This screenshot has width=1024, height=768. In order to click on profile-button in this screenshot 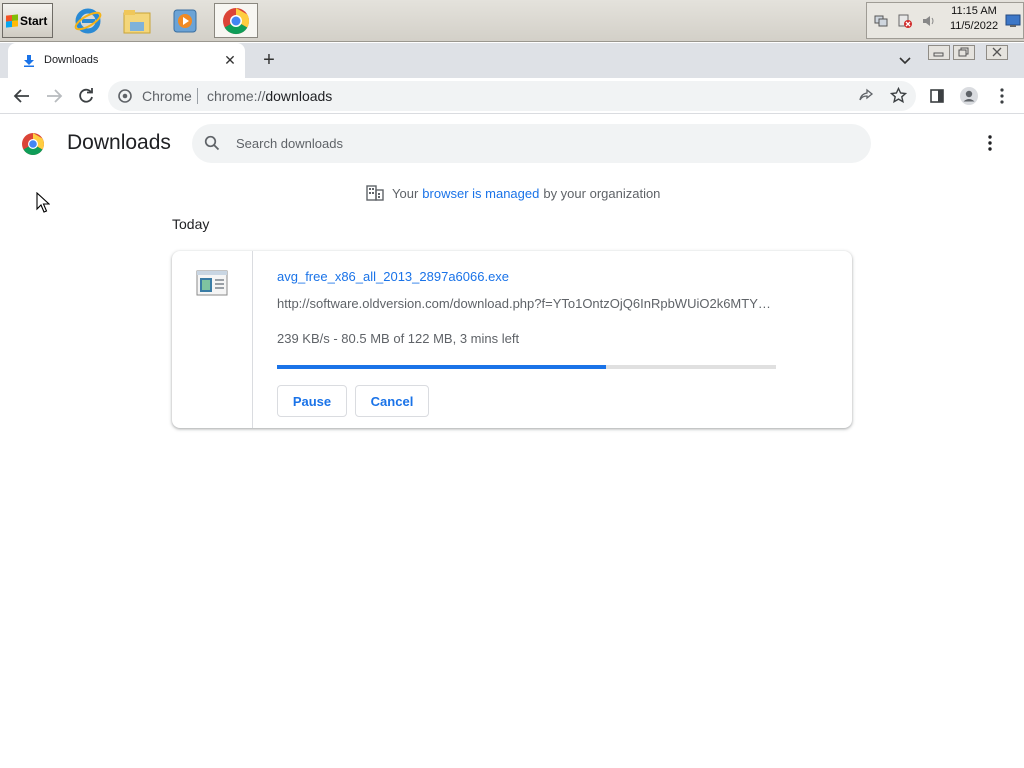, I will do `click(969, 96)`.